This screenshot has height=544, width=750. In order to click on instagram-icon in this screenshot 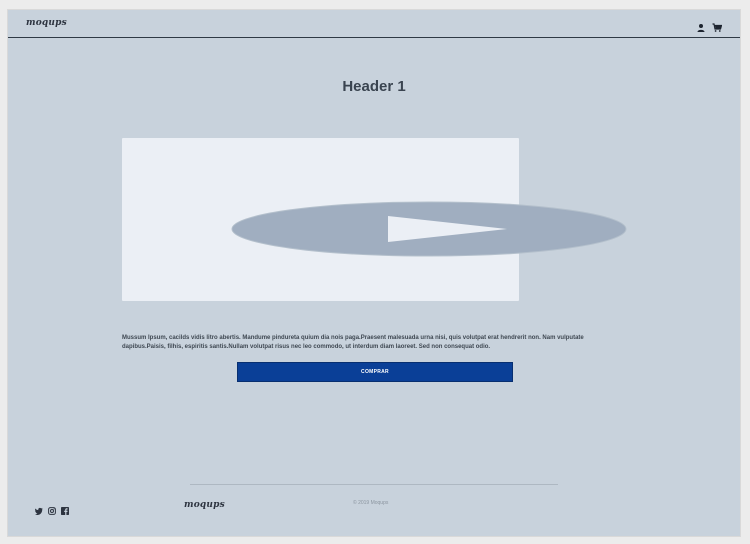, I will do `click(52, 508)`.